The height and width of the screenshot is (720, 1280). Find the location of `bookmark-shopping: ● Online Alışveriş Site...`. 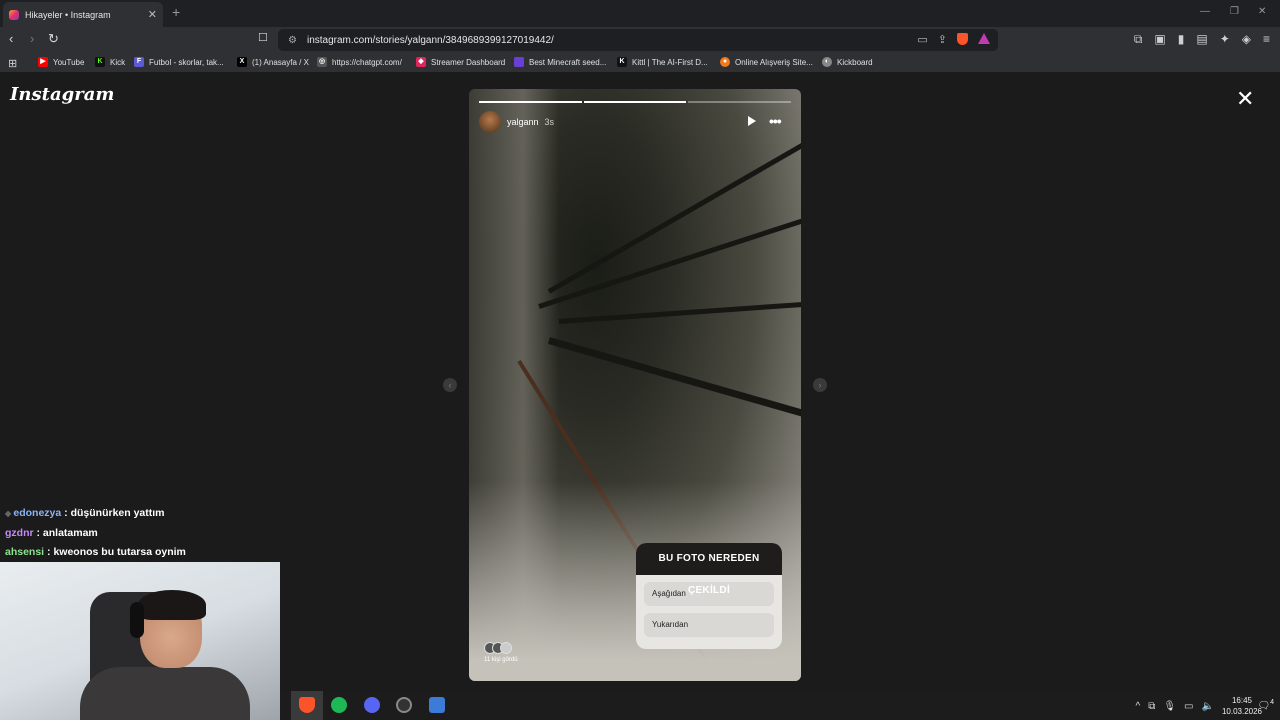

bookmark-shopping: ● Online Alışveriş Site... is located at coordinates (766, 62).